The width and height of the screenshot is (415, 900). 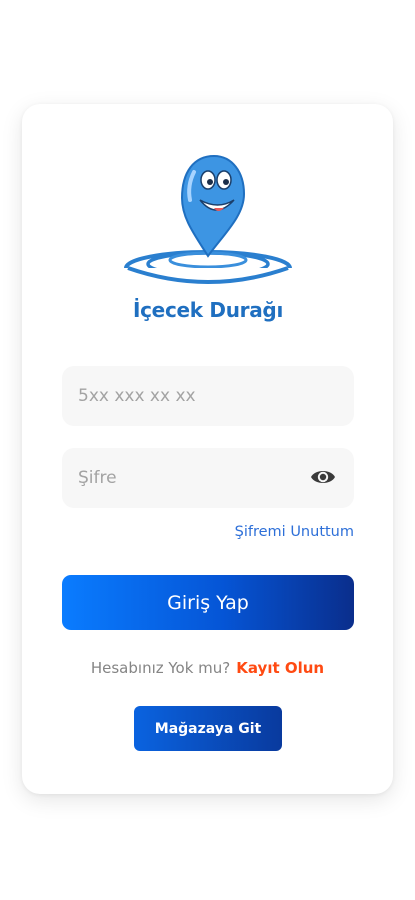 What do you see at coordinates (208, 310) in the screenshot?
I see `brand-name: İçecek Durağı` at bounding box center [208, 310].